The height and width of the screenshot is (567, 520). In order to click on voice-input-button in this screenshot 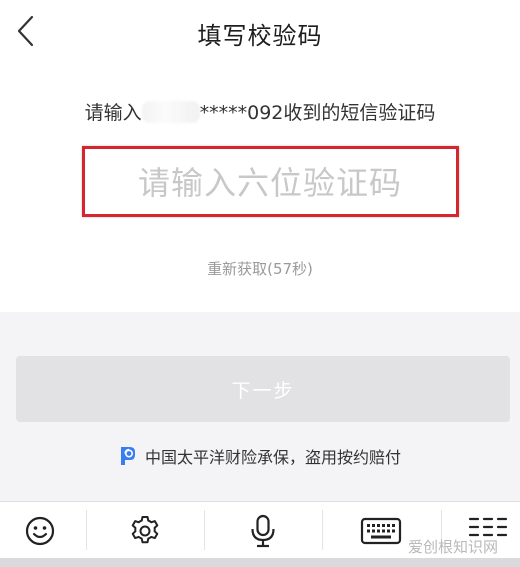, I will do `click(263, 530)`.